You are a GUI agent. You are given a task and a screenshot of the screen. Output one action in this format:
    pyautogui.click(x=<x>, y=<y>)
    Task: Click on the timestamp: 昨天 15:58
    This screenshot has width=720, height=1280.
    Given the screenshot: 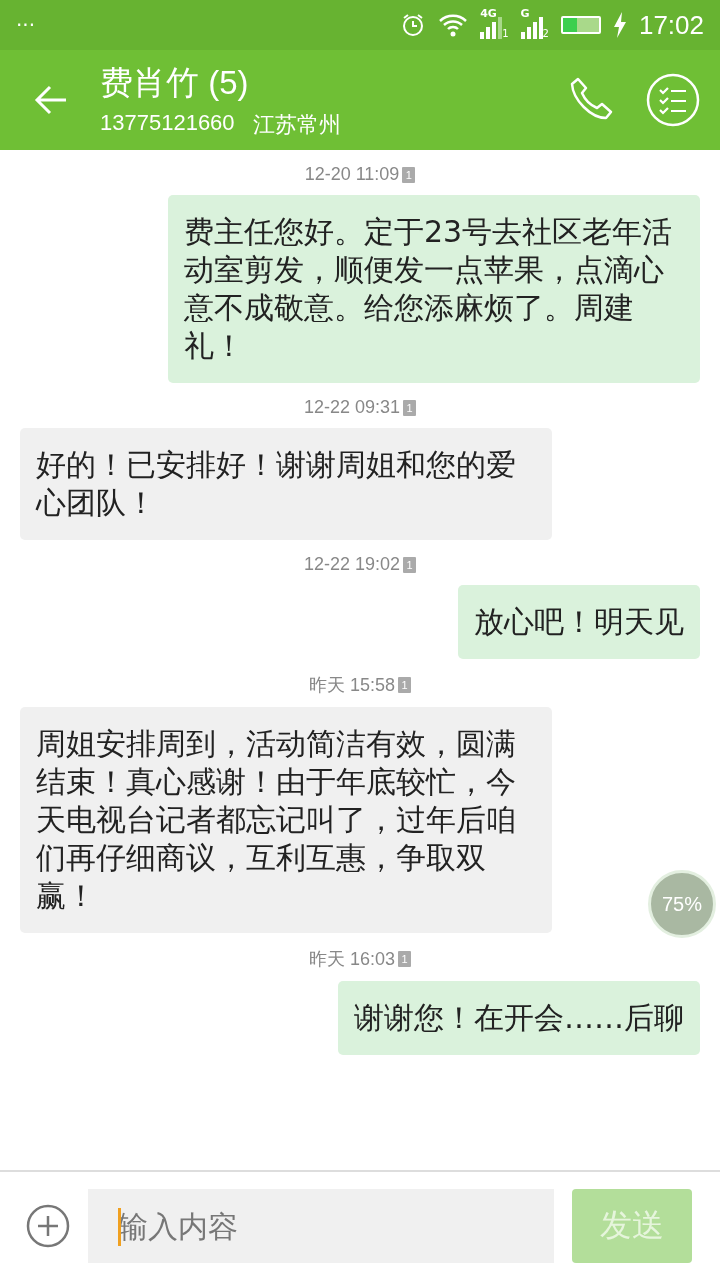 What is the action you would take?
    pyautogui.click(x=351, y=685)
    